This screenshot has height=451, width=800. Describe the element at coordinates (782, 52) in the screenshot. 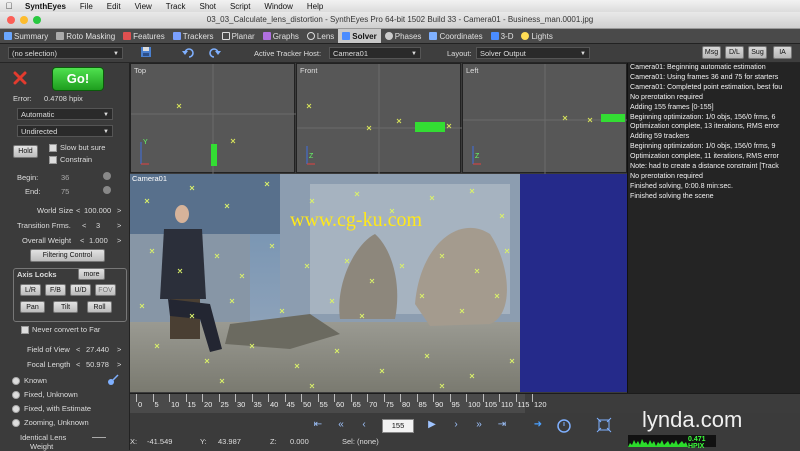

I see `ia-button: IA` at that location.